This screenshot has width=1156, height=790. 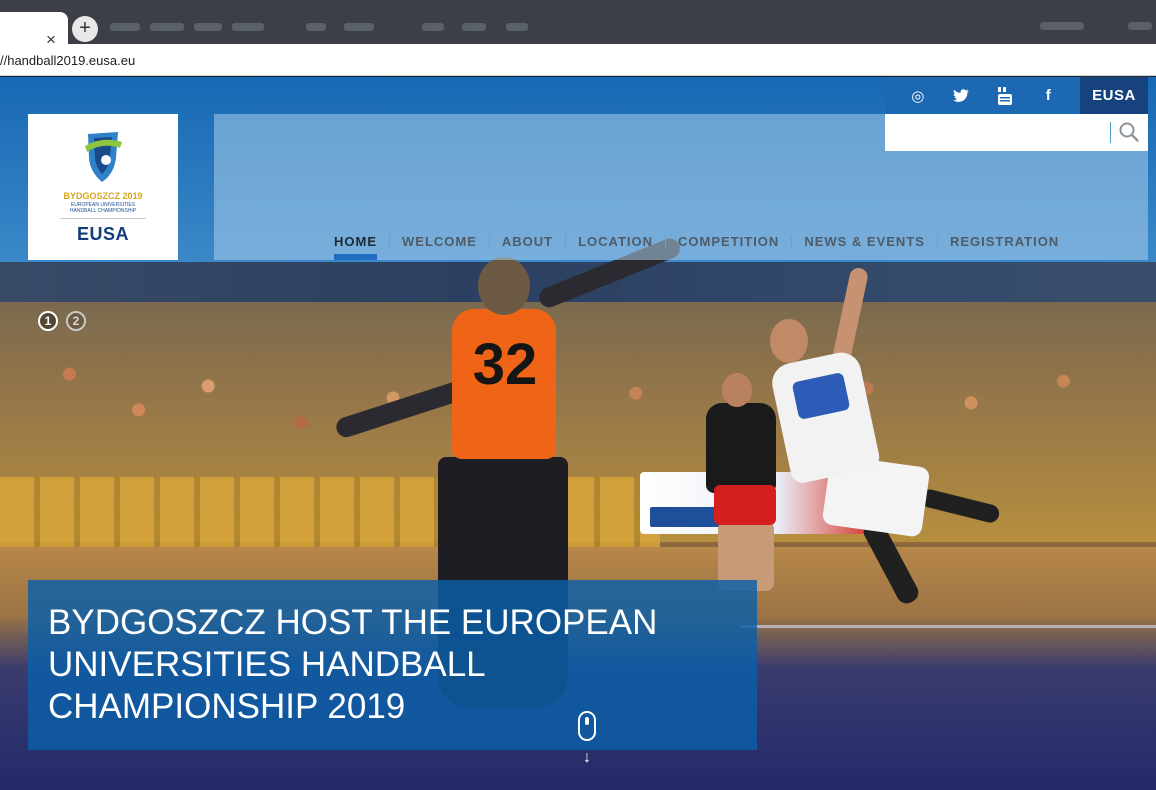 What do you see at coordinates (102, 234) in the screenshot?
I see `logo-eusa-text: EUSA` at bounding box center [102, 234].